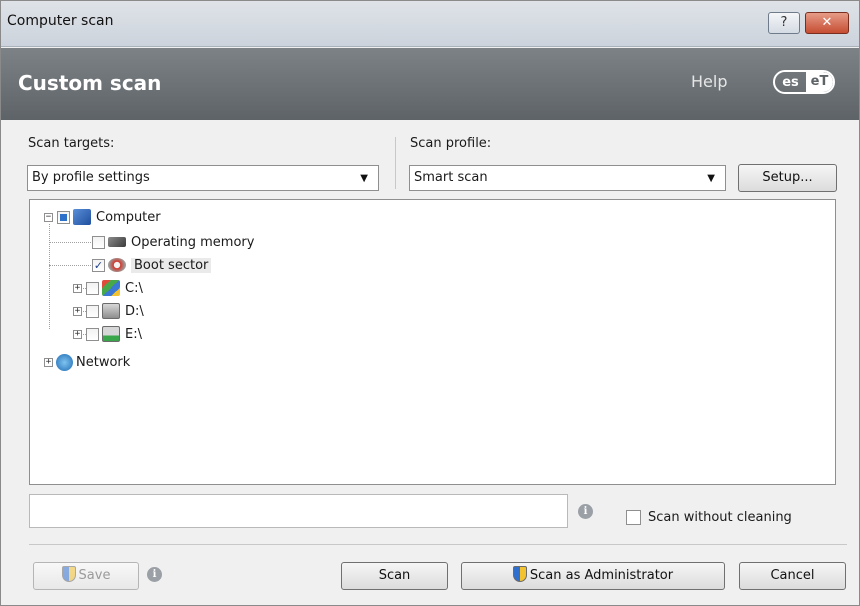  What do you see at coordinates (438, 544) in the screenshot?
I see `horizontal-divider` at bounding box center [438, 544].